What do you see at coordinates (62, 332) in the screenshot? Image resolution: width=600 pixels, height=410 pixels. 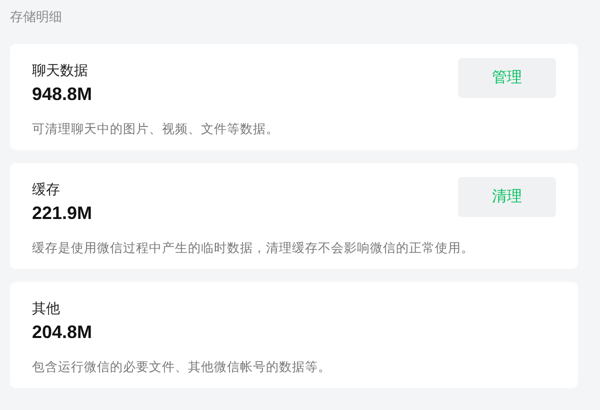 I see `item-size: 204.8M` at bounding box center [62, 332].